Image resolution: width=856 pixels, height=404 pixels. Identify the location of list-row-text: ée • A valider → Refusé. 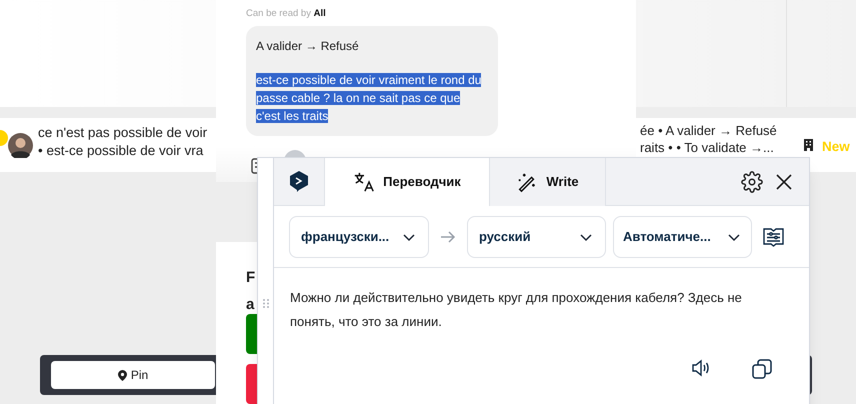
(708, 130).